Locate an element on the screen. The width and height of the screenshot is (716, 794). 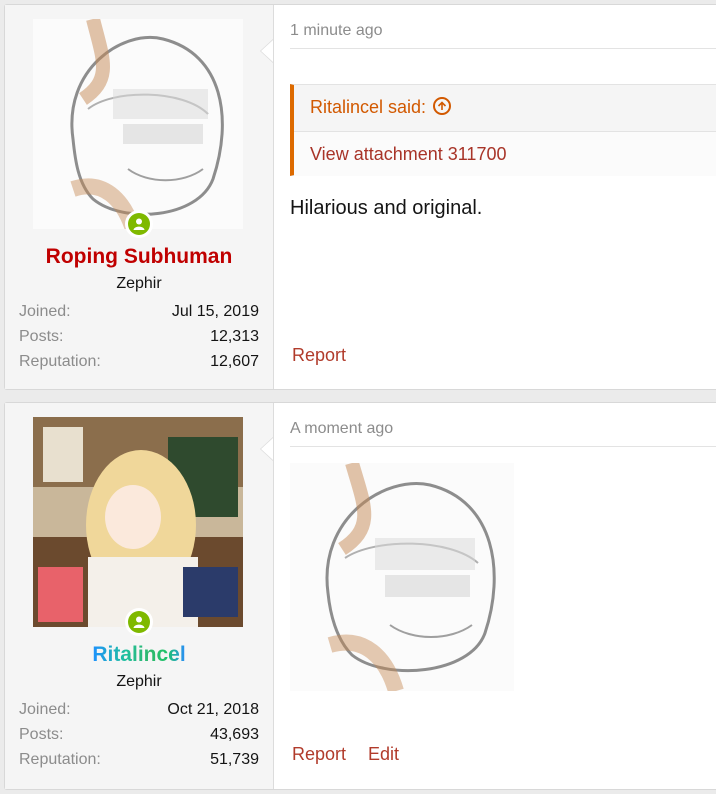
stat-value: 12,607 is located at coordinates (234, 361).